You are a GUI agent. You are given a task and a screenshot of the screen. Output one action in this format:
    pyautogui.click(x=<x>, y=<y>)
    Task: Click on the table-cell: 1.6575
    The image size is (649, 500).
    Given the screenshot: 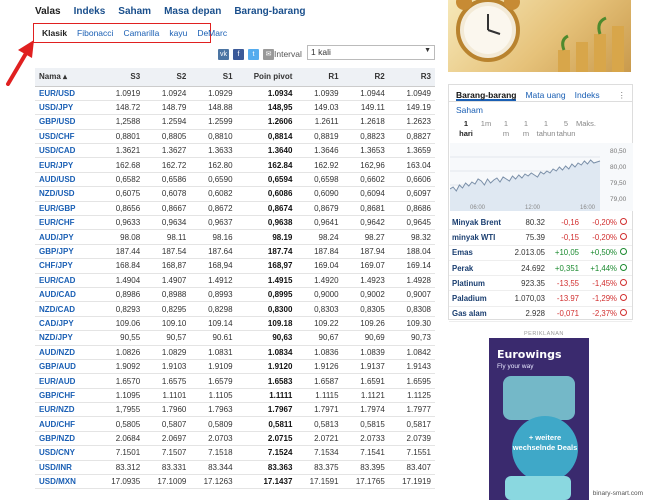 What is the action you would take?
    pyautogui.click(x=167, y=381)
    